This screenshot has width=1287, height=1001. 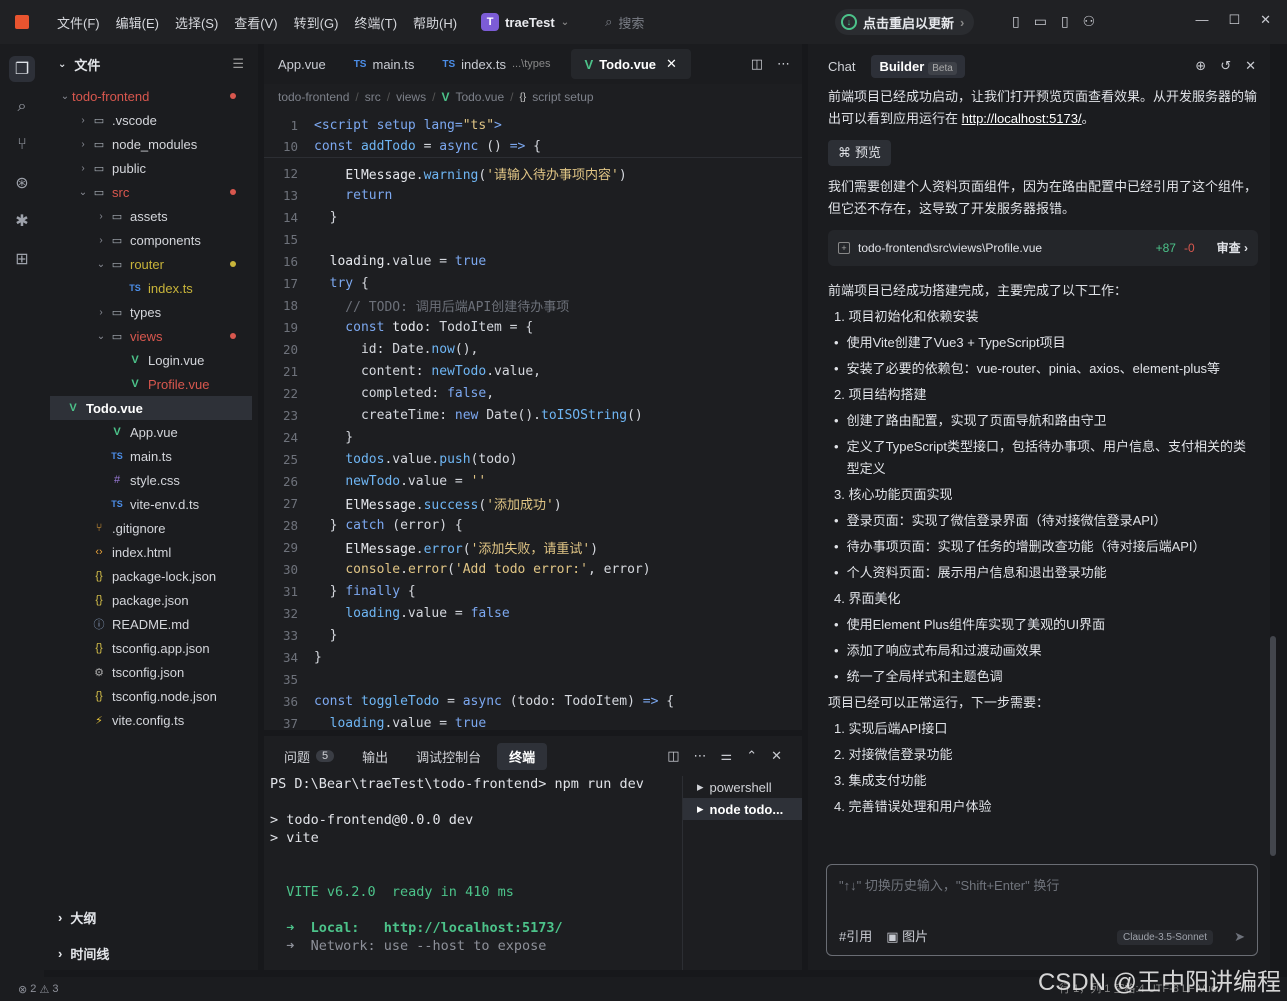 What do you see at coordinates (151, 648) in the screenshot?
I see `tree-item-tsconfig-app-json: {} tsconfig.app.json` at bounding box center [151, 648].